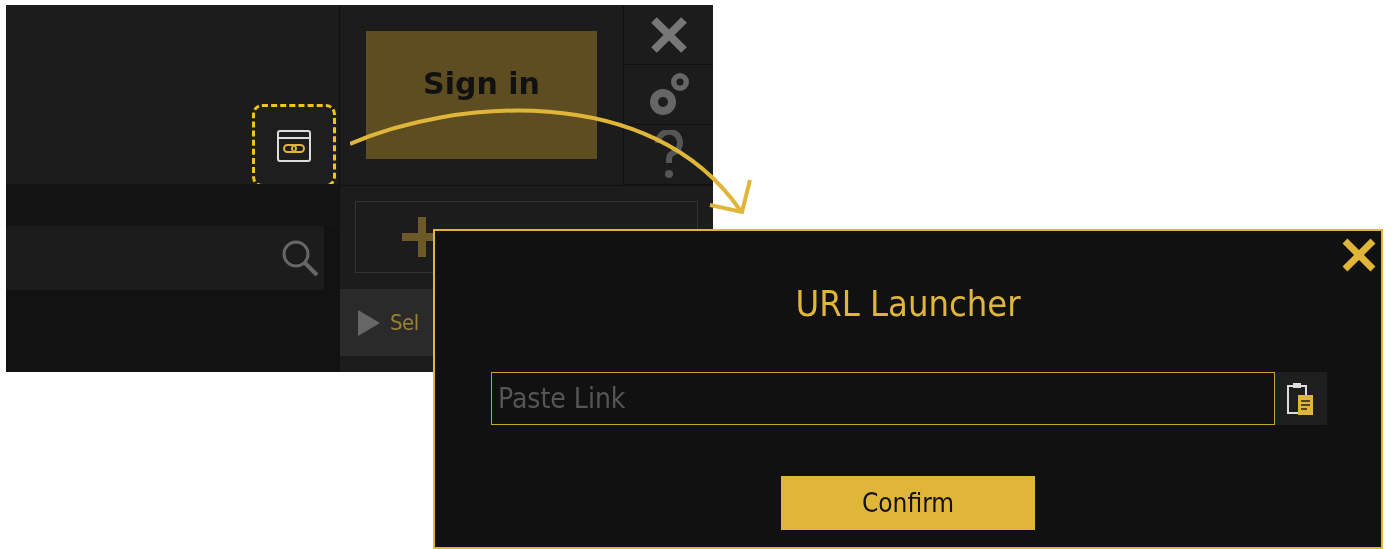 Image resolution: width=1392 pixels, height=549 pixels. I want to click on link-field: Paste Link, so click(883, 398).